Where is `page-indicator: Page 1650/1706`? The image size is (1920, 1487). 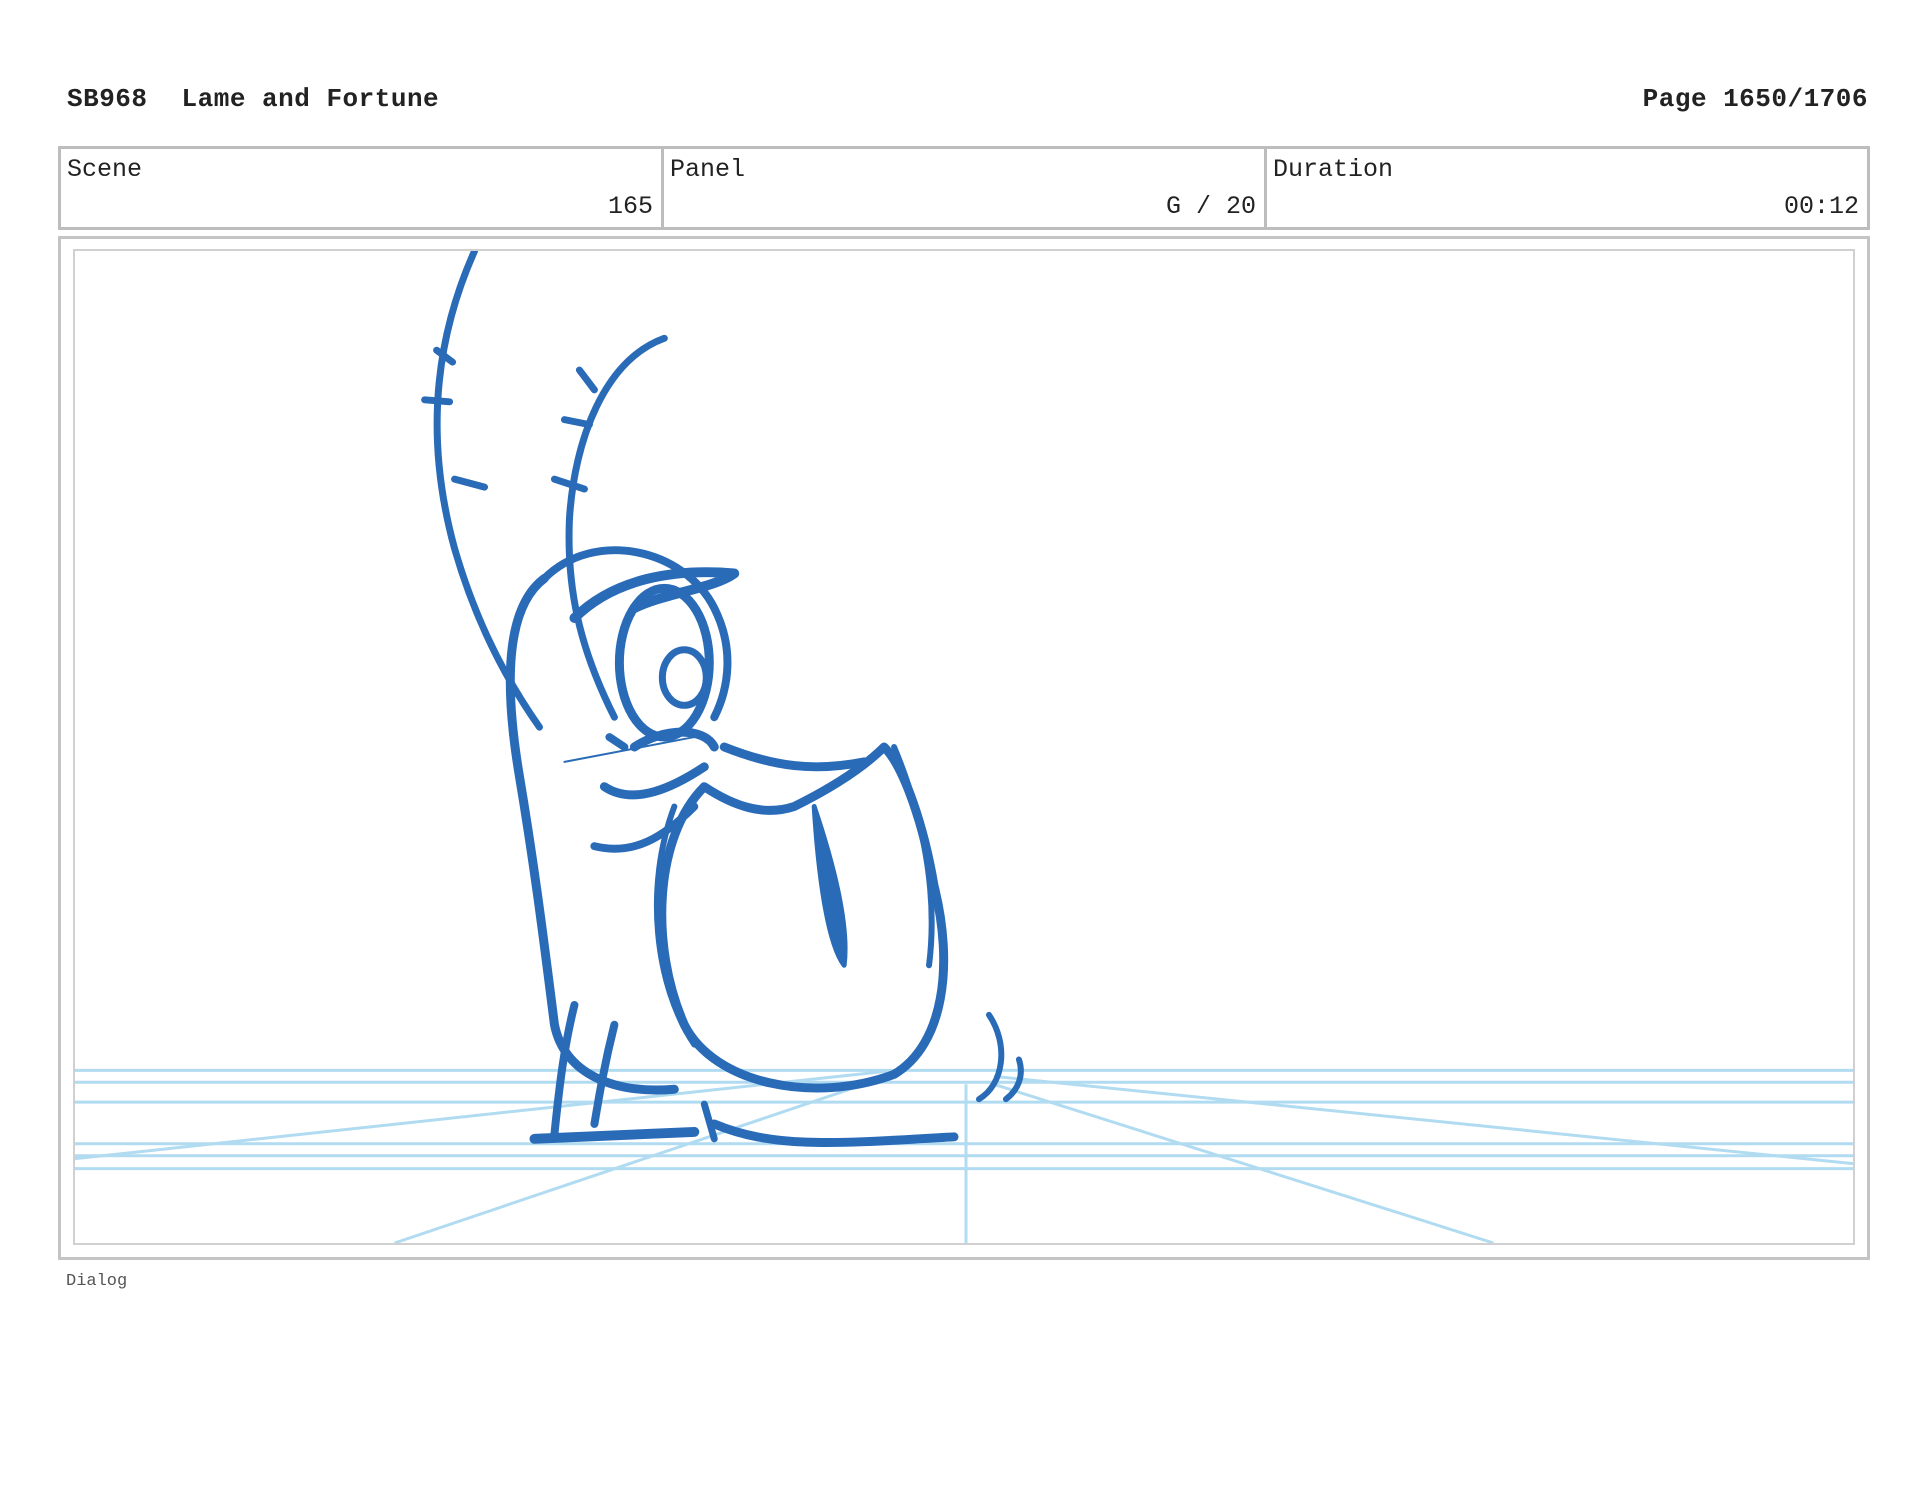 page-indicator: Page 1650/1706 is located at coordinates (1755, 99).